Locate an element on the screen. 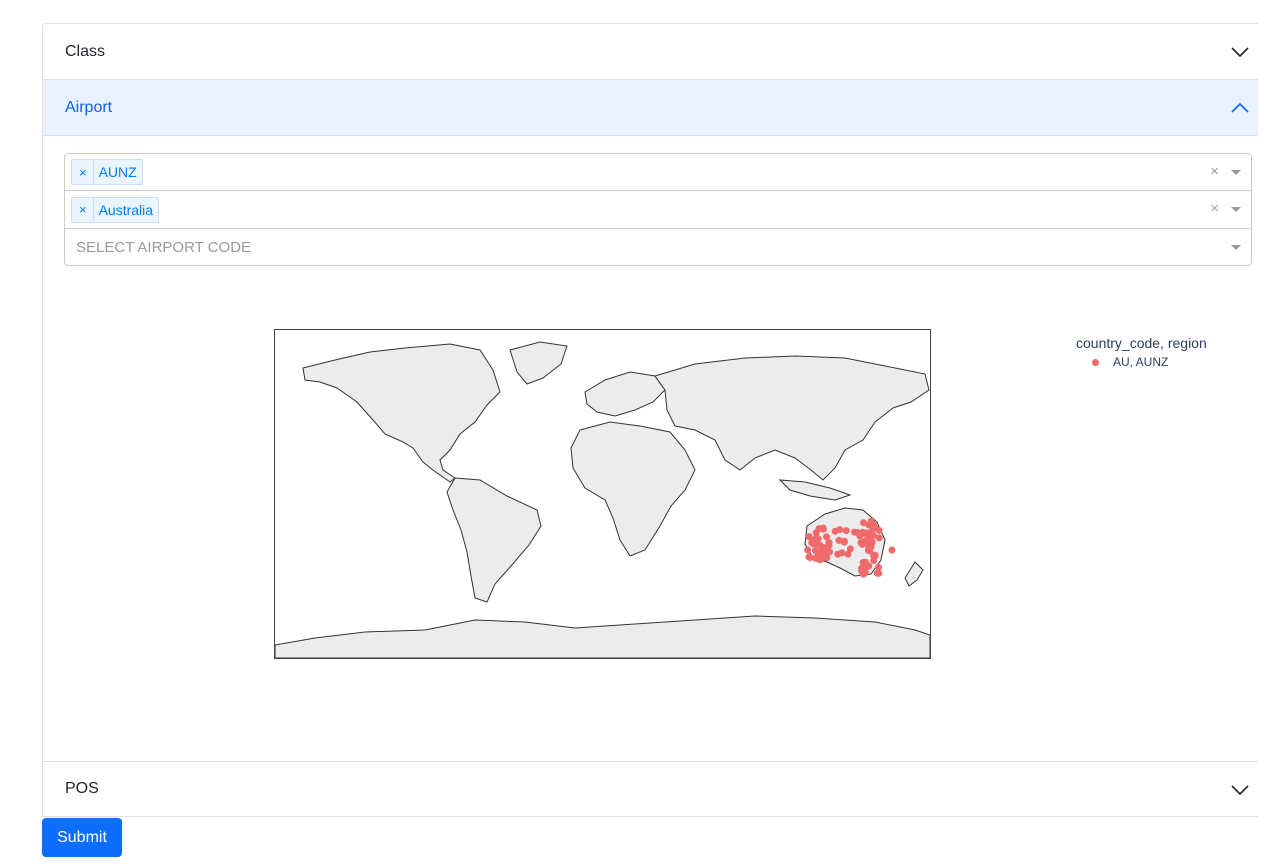 Image resolution: width=1278 pixels, height=868 pixels. greenland-shape is located at coordinates (538, 363).